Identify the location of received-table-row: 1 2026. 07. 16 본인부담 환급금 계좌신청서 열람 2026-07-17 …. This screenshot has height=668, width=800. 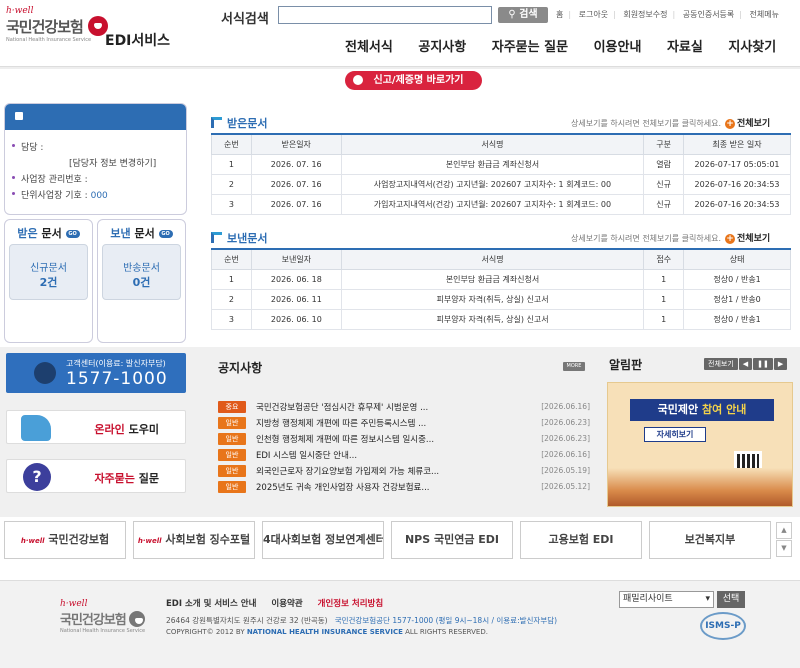
(501, 164).